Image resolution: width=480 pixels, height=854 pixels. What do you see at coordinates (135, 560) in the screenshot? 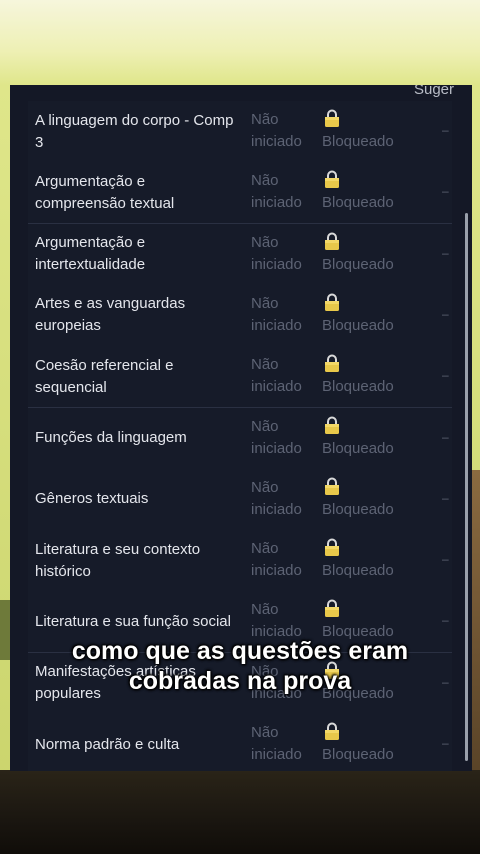
I see `topic-name: Literatura e seu contexto histórico` at bounding box center [135, 560].